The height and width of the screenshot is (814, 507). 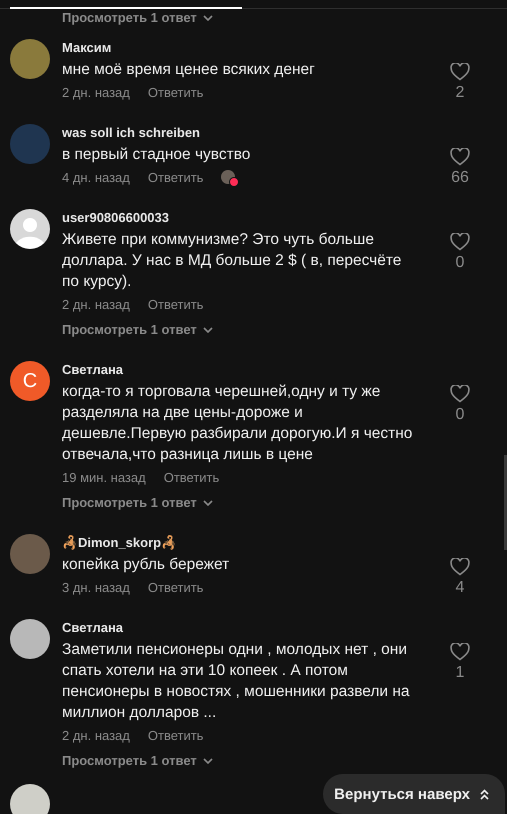 What do you see at coordinates (146, 565) in the screenshot?
I see `comment-text: копейка рубль бережет` at bounding box center [146, 565].